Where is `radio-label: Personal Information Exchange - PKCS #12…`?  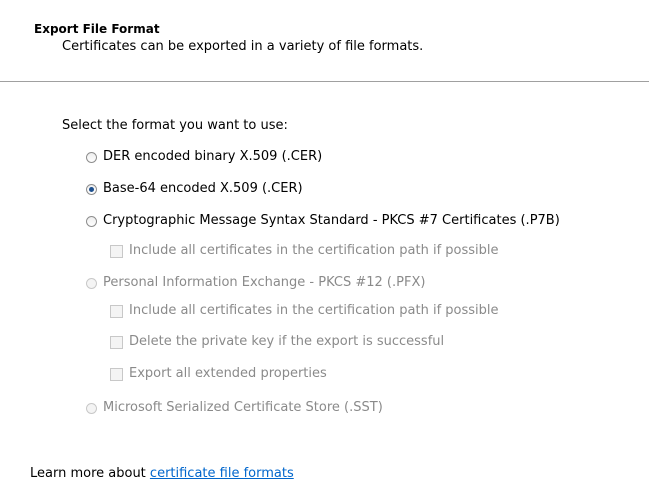
radio-label: Personal Information Exchange - PKCS #12… is located at coordinates (264, 282).